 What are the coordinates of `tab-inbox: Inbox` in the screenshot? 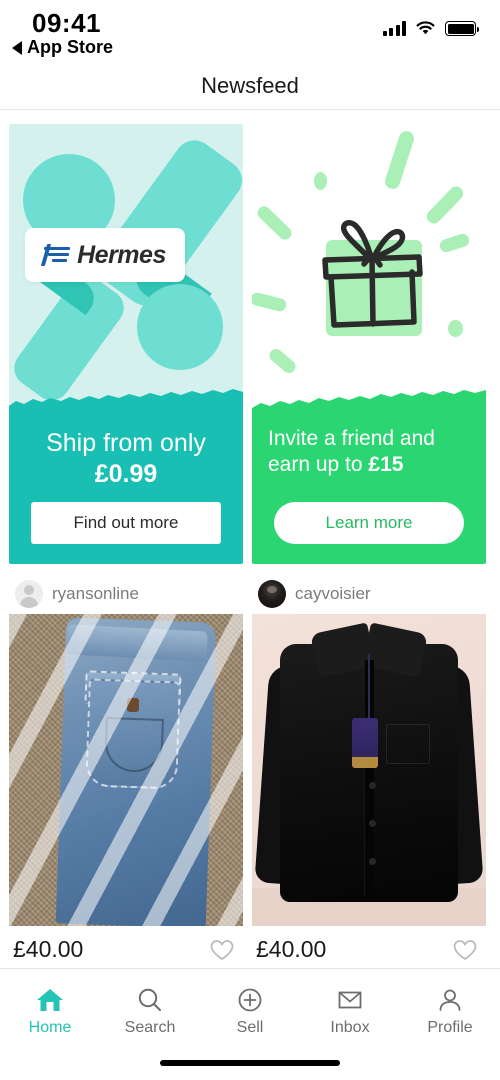 It's located at (350, 1007).